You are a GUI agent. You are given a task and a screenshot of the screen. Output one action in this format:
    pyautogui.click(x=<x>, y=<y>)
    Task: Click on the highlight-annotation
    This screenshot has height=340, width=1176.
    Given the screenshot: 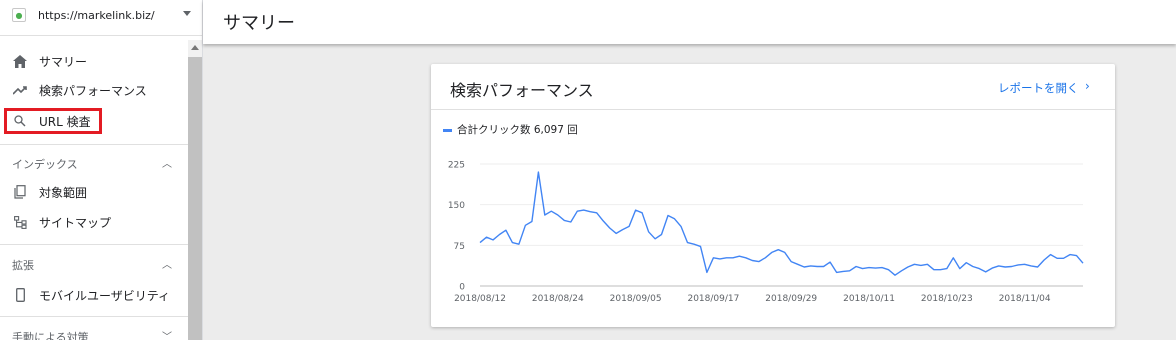 What is the action you would take?
    pyautogui.click(x=53, y=121)
    